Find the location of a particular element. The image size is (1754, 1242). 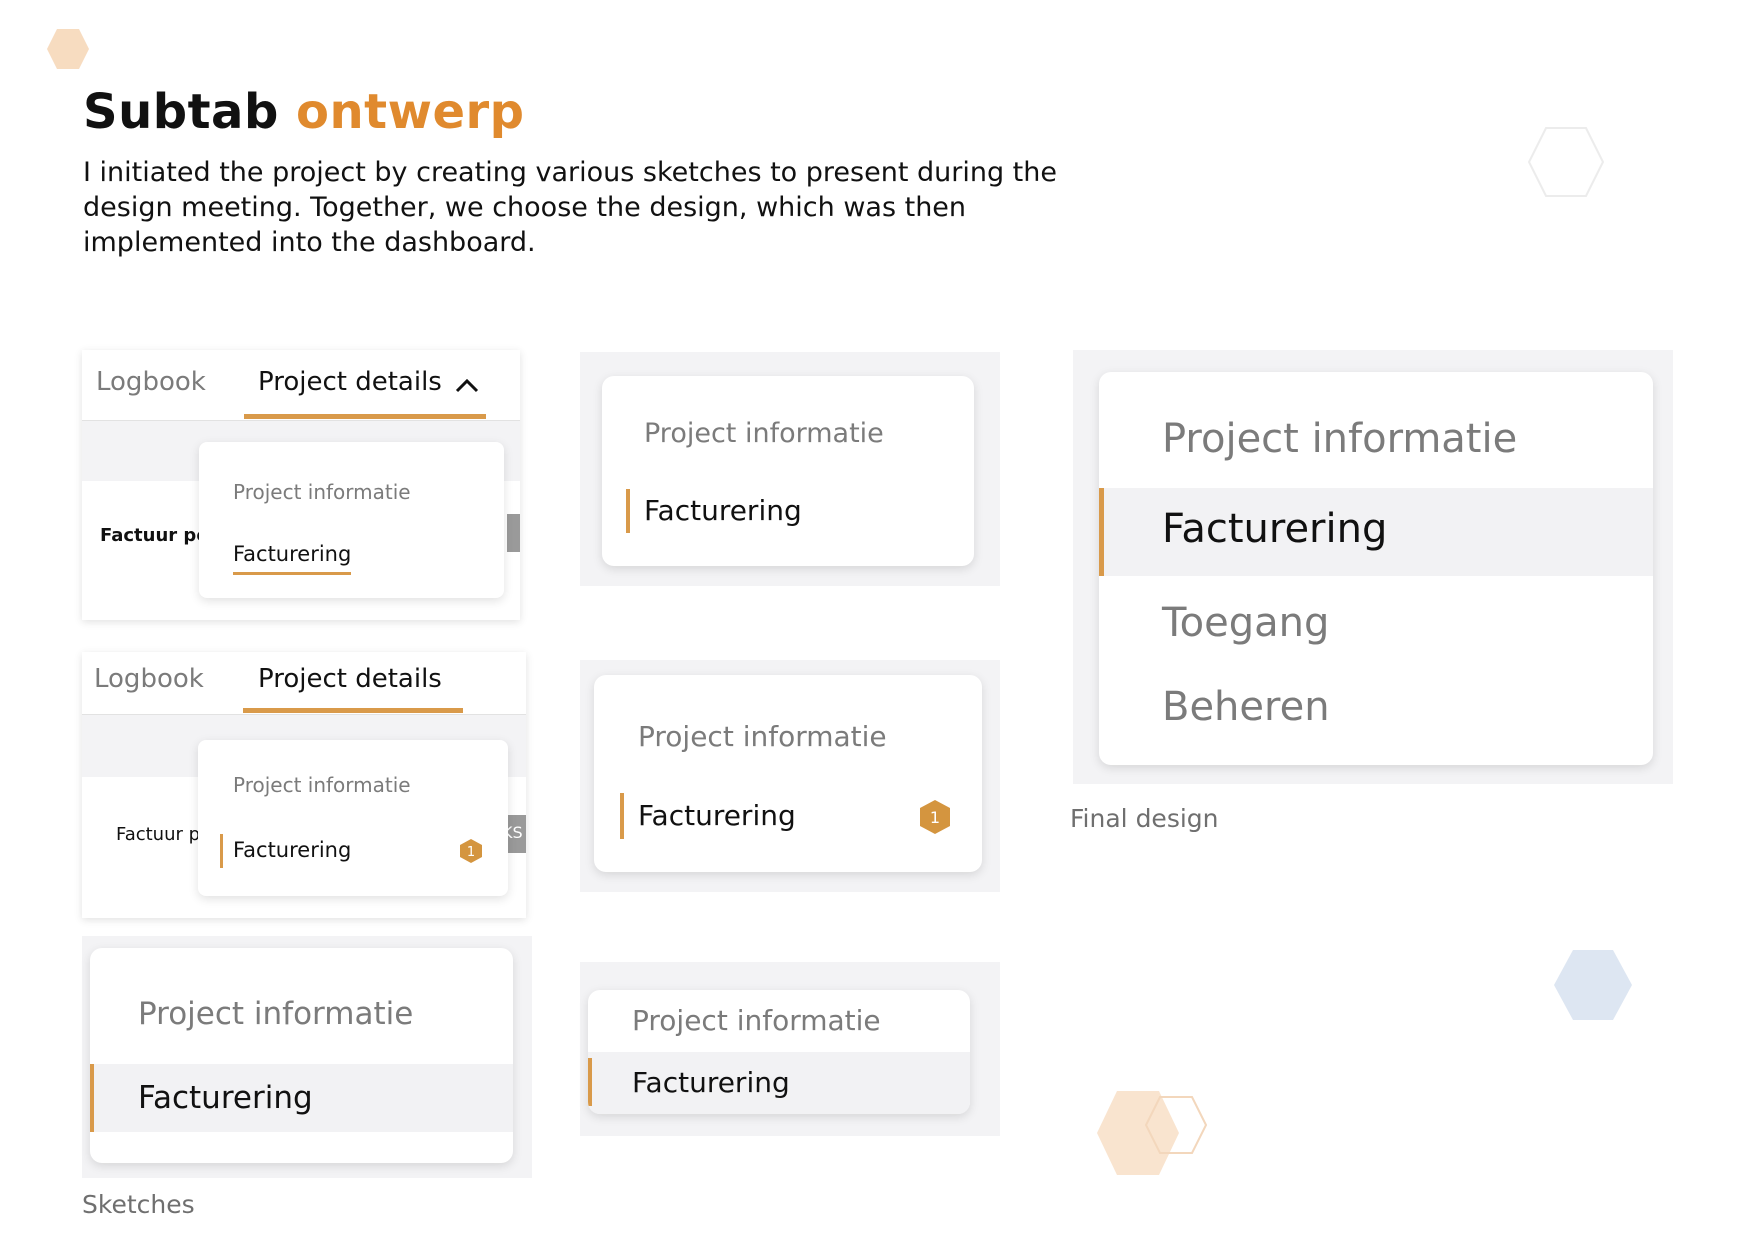

dropdown-menu: Project informatie Facturering is located at coordinates (351, 520).